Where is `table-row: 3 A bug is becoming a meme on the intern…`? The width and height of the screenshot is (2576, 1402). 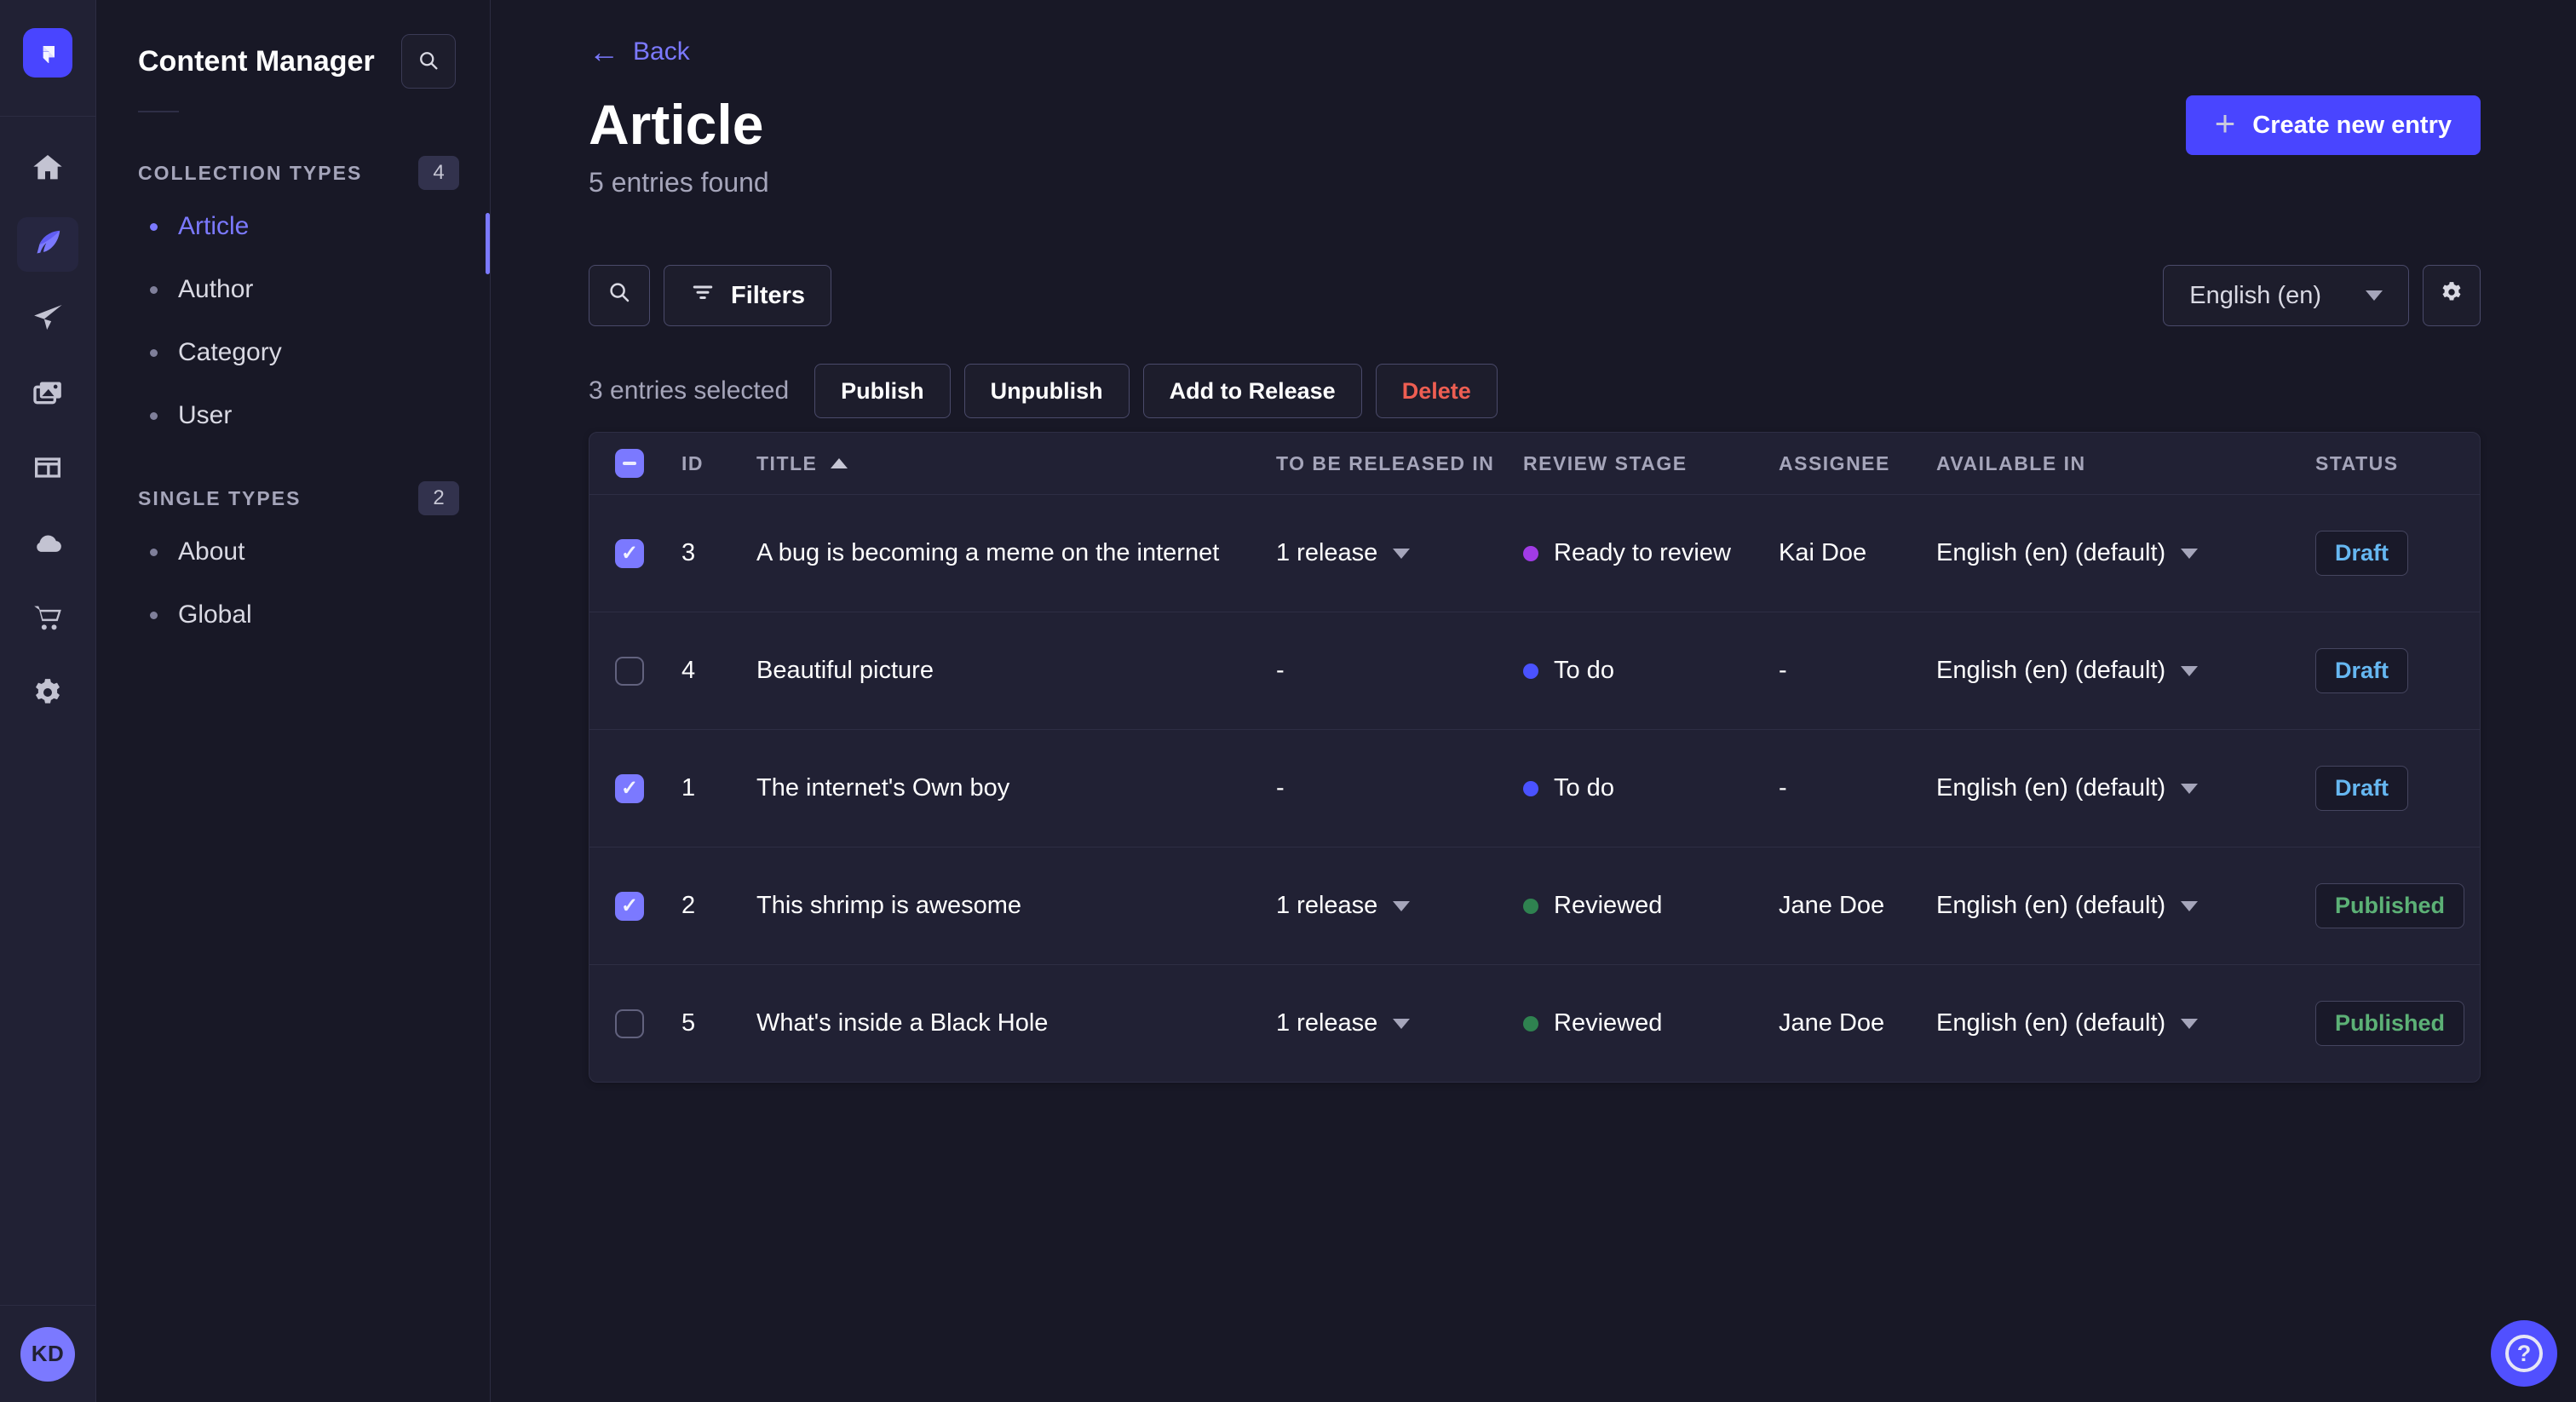 table-row: 3 A bug is becoming a meme on the intern… is located at coordinates (1535, 553).